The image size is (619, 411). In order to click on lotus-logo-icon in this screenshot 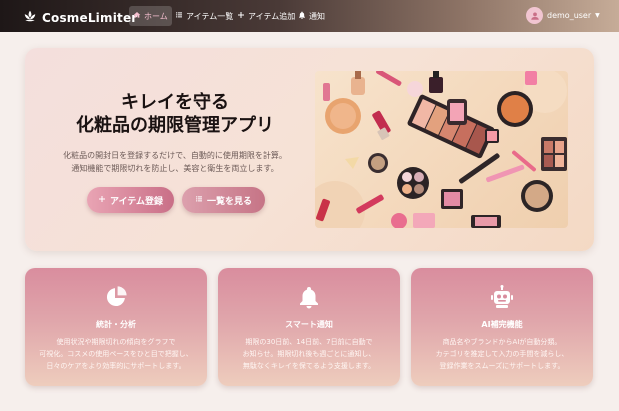, I will do `click(30, 17)`.